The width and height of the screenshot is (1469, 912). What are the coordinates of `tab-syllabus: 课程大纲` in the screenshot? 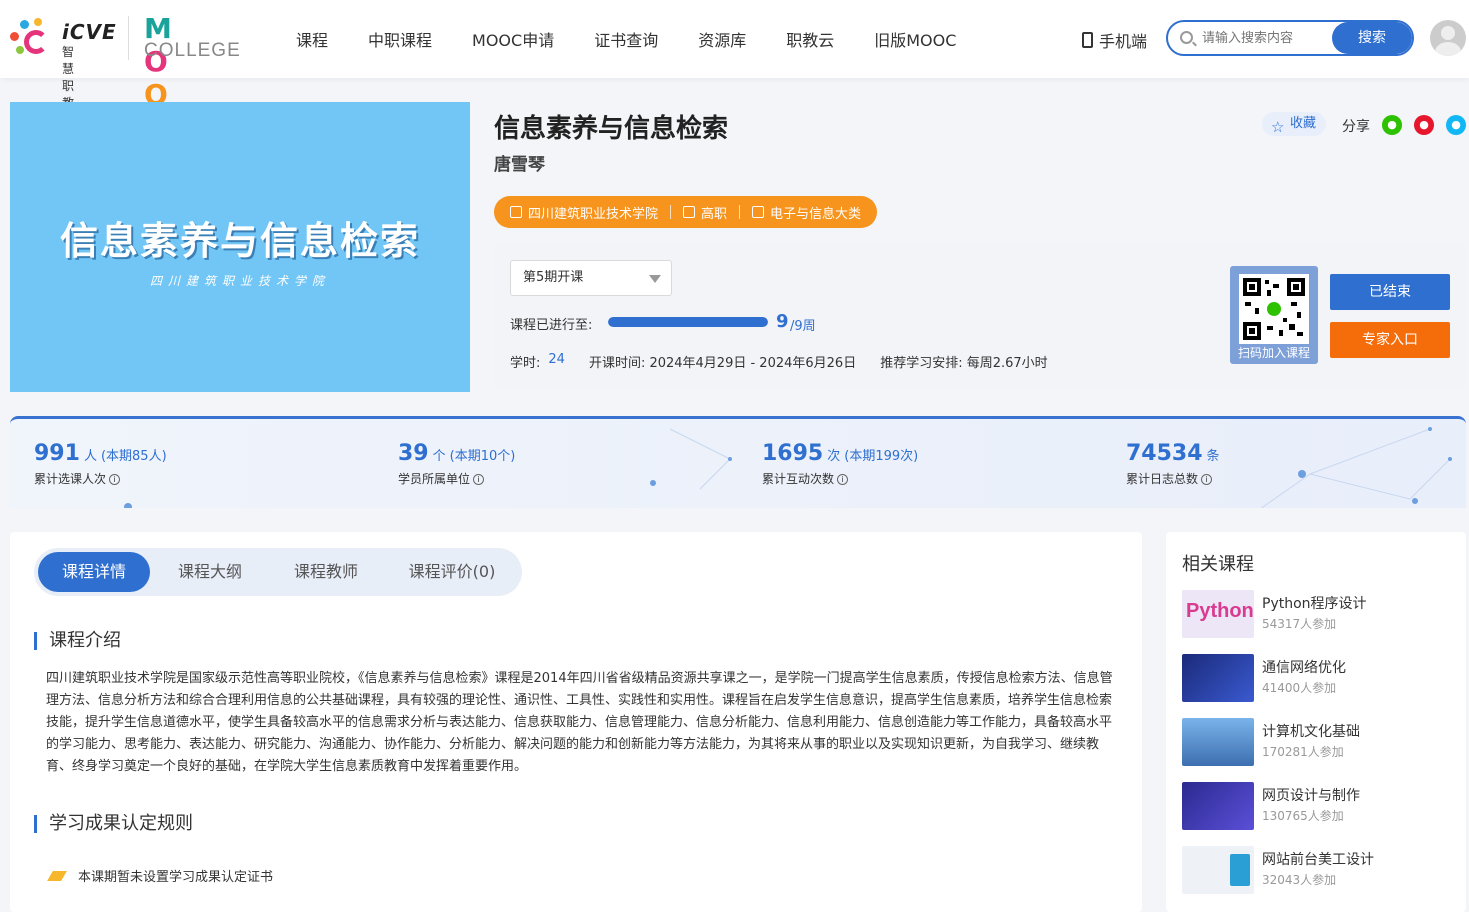 It's located at (210, 572).